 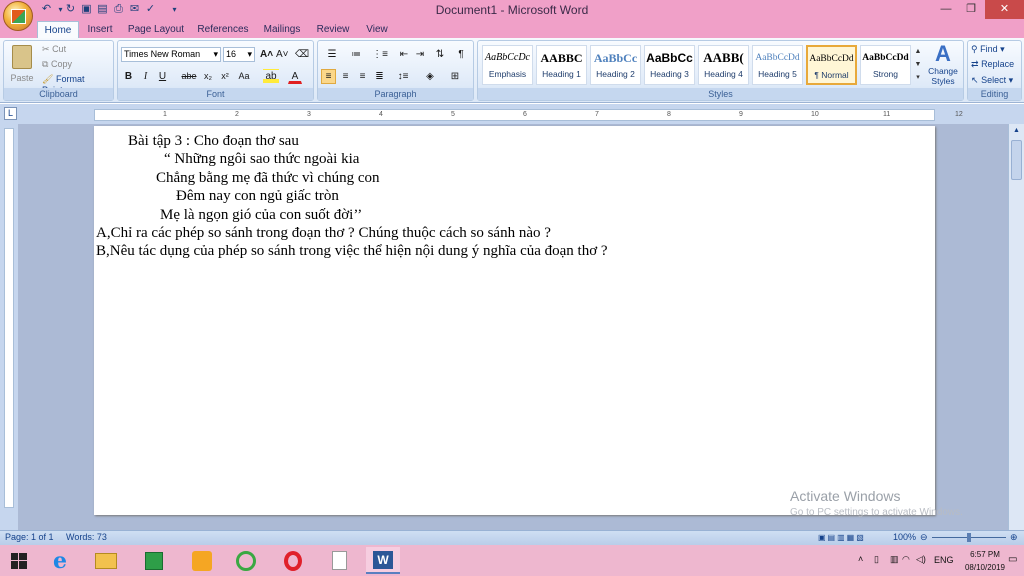 What do you see at coordinates (302, 54) in the screenshot?
I see `clear-formatting-icon: ⌫` at bounding box center [302, 54].